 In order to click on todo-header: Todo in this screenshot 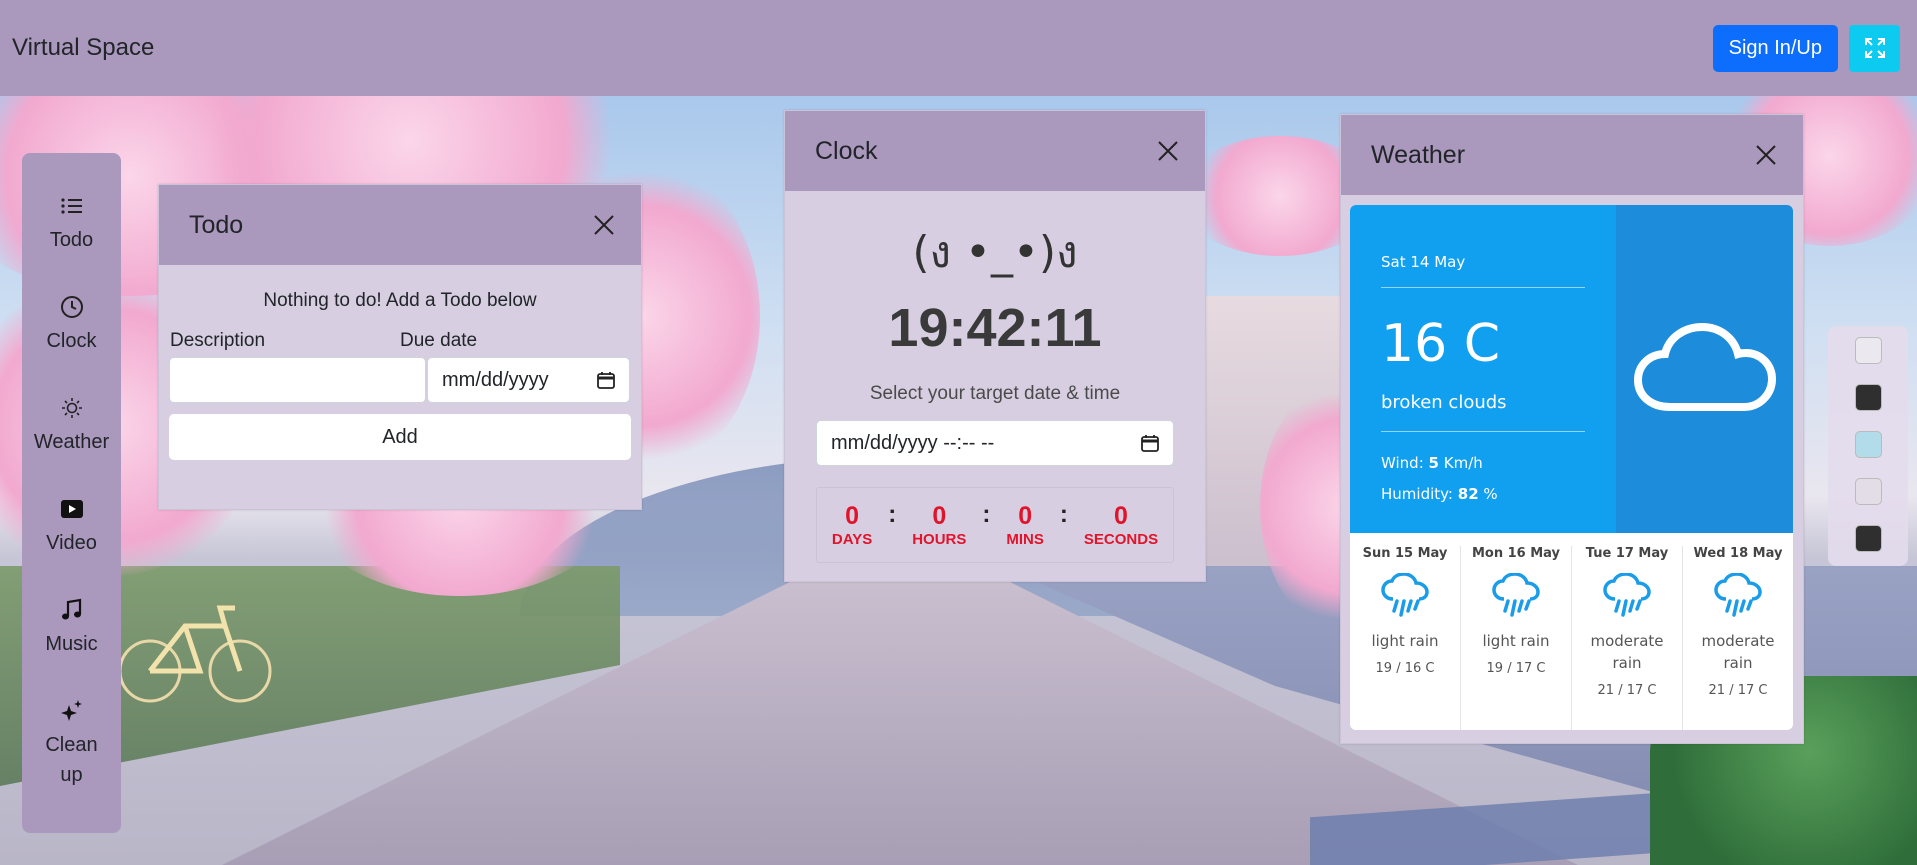, I will do `click(400, 225)`.